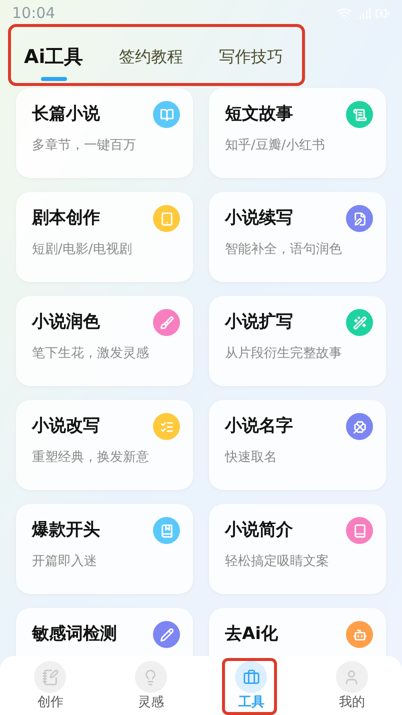  I want to click on tool-title: 去Ai化, so click(252, 634).